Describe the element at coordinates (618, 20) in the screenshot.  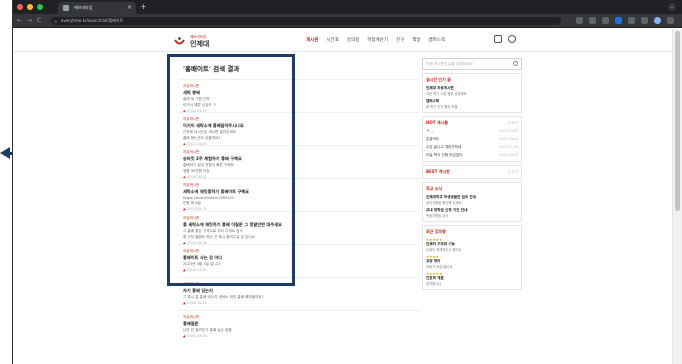
I see `extension-icon` at that location.